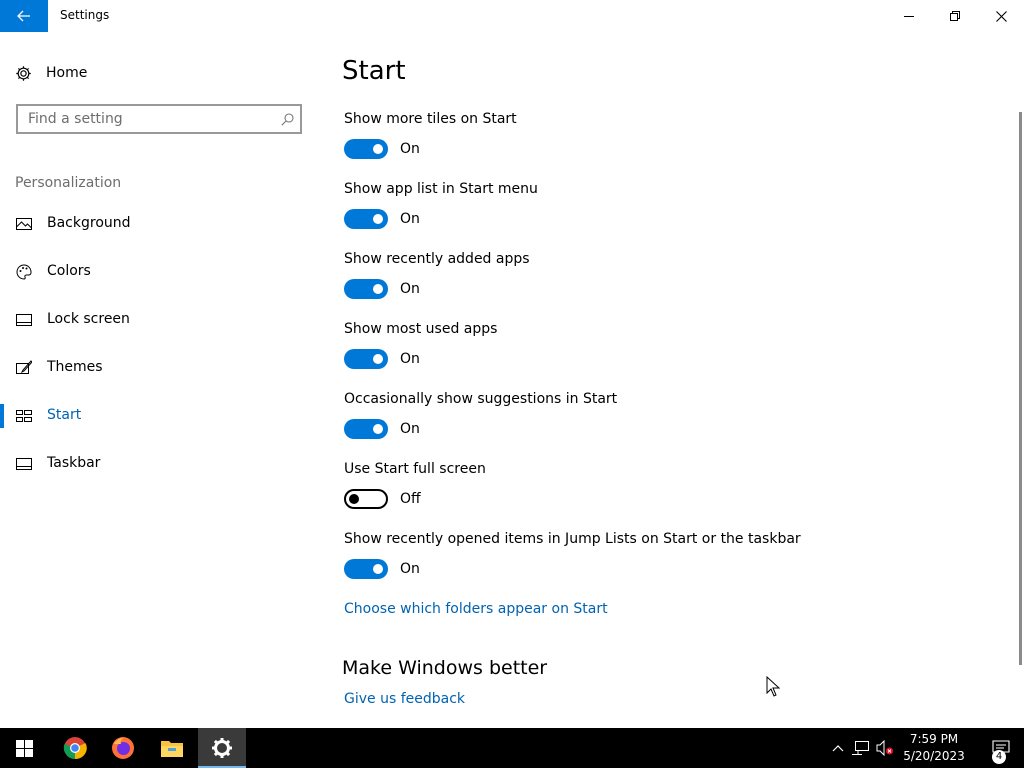 This screenshot has width=1024, height=768. I want to click on sidebar-item-lock-screen: Lock screen, so click(165, 320).